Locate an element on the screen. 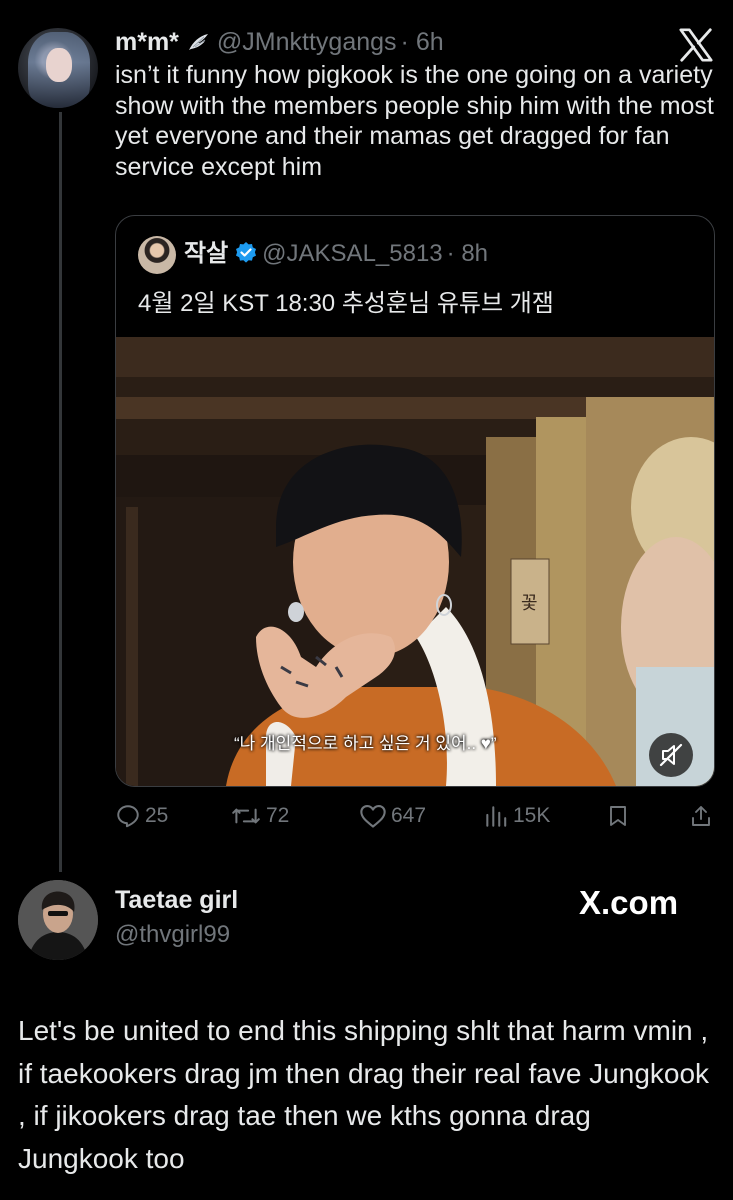 This screenshot has height=1200, width=733. timestamp: · 8h is located at coordinates (467, 253).